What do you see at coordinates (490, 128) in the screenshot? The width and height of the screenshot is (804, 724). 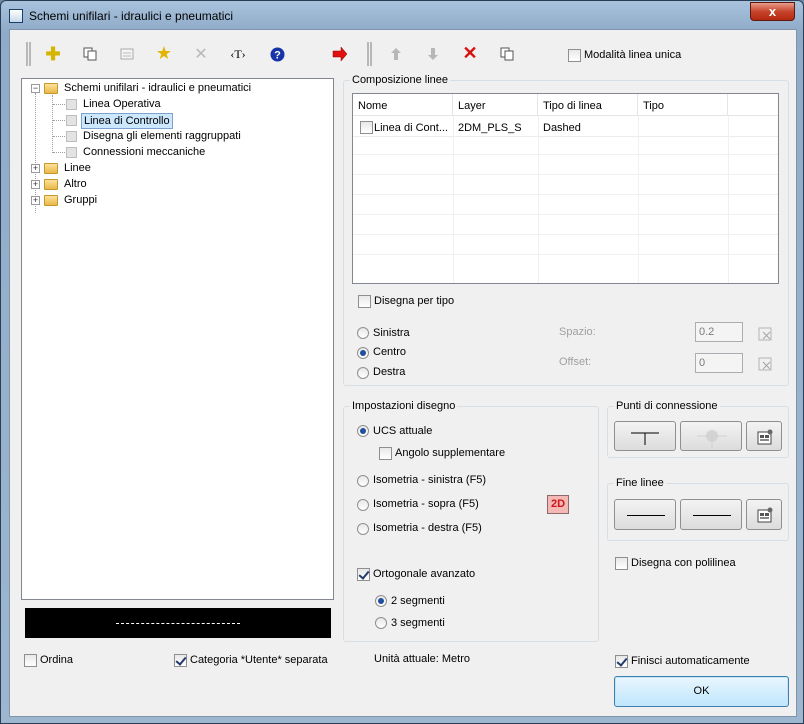 I see `cell-layer: 2DM_PLS_S` at bounding box center [490, 128].